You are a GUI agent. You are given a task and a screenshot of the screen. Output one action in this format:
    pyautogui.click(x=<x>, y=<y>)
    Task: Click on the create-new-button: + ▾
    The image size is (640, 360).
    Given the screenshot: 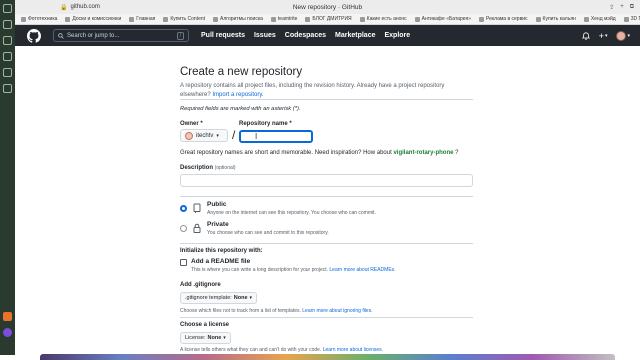 What is the action you would take?
    pyautogui.click(x=603, y=36)
    